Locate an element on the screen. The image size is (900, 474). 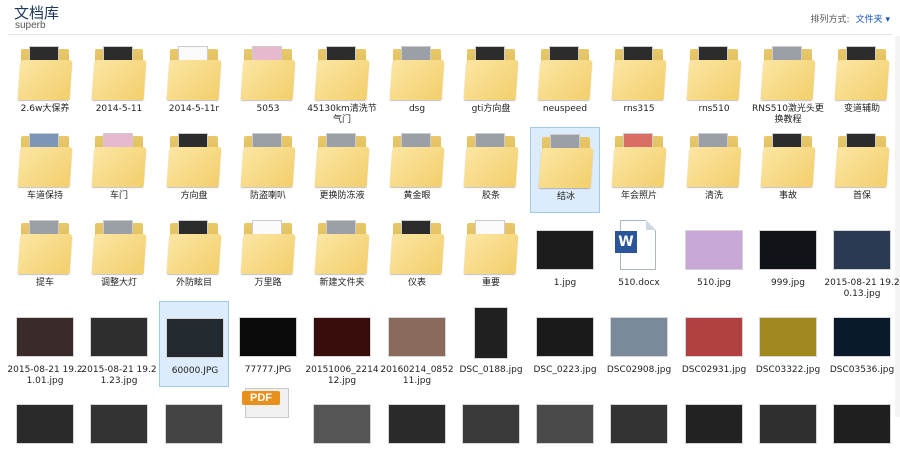
file-item: DSC02931.jpg is located at coordinates (714, 344).